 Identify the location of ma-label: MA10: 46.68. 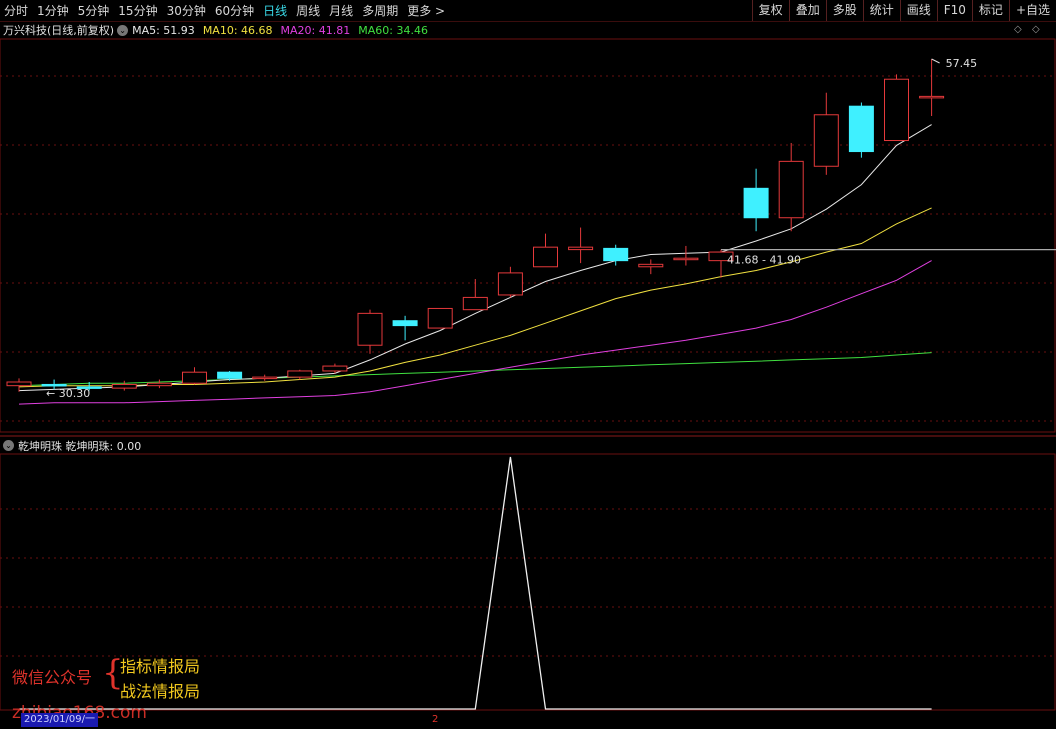
(237, 30).